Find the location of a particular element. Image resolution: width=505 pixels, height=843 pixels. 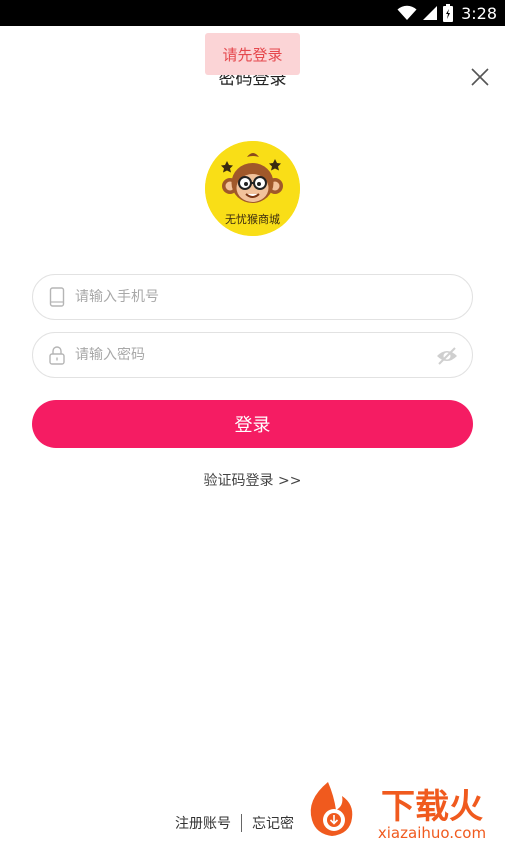

battery-icon is located at coordinates (448, 13).